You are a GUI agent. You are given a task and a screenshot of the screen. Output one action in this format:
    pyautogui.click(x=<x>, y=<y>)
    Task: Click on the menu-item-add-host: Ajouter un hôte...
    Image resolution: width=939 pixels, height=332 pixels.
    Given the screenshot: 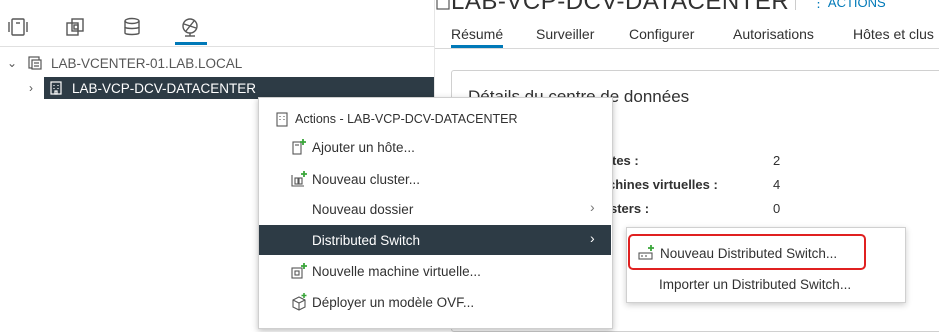 What is the action you would take?
    pyautogui.click(x=435, y=147)
    